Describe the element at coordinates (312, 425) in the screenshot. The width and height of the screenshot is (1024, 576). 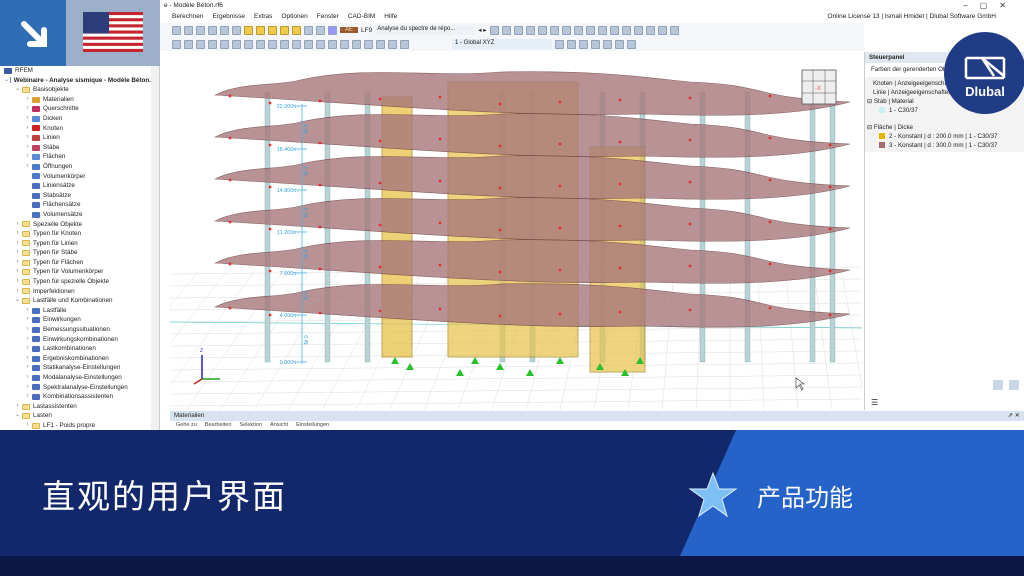
I see `materials-menu-item: Einstellungen` at that location.